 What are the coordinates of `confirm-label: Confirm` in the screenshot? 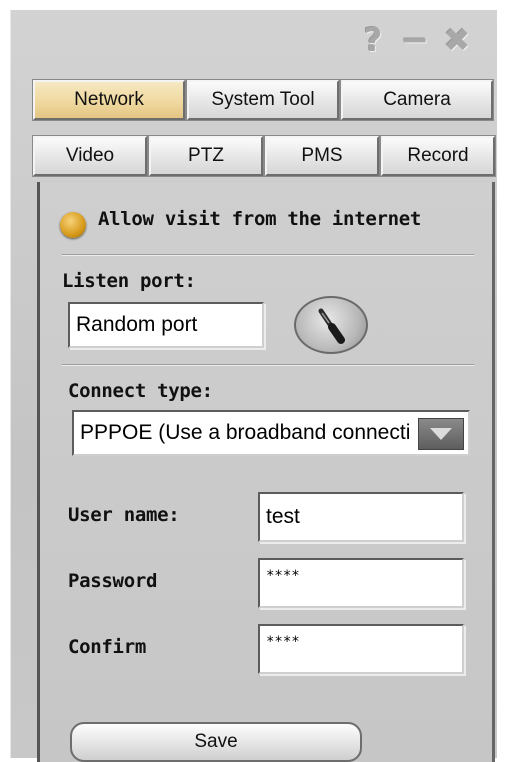 It's located at (107, 647).